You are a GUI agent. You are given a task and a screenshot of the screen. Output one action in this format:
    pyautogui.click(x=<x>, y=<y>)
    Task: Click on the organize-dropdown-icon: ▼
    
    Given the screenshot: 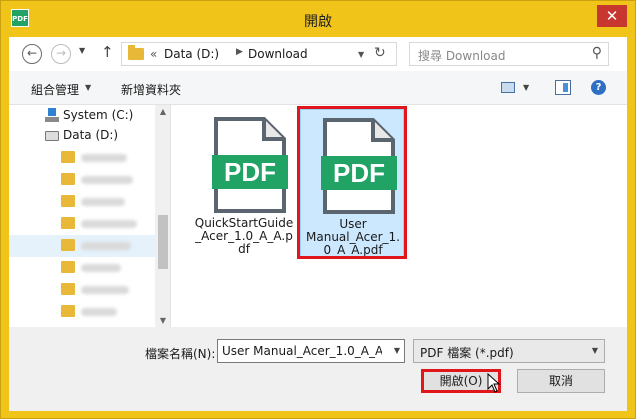 What is the action you would take?
    pyautogui.click(x=88, y=87)
    